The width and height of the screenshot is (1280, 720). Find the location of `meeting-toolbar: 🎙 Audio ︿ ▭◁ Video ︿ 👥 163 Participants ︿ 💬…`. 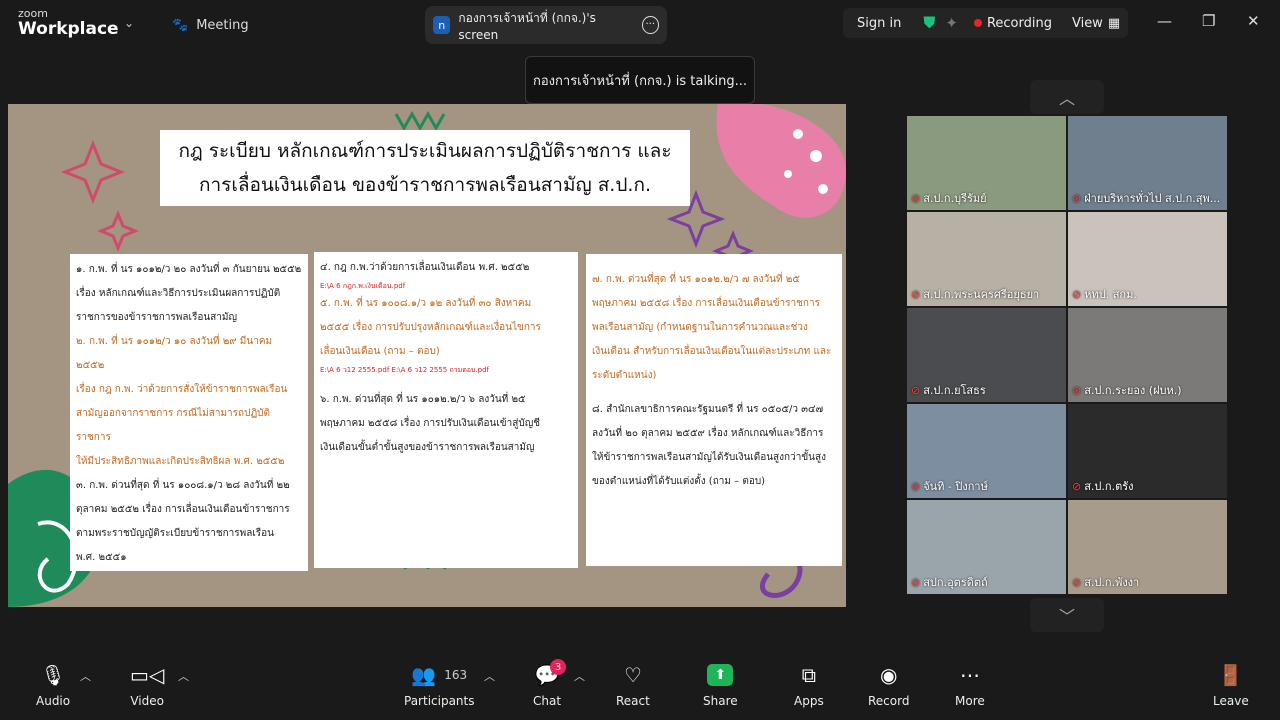

meeting-toolbar: 🎙 Audio ︿ ▭◁ Video ︿ 👥 163 Participants ︿ 💬… is located at coordinates (640, 686).